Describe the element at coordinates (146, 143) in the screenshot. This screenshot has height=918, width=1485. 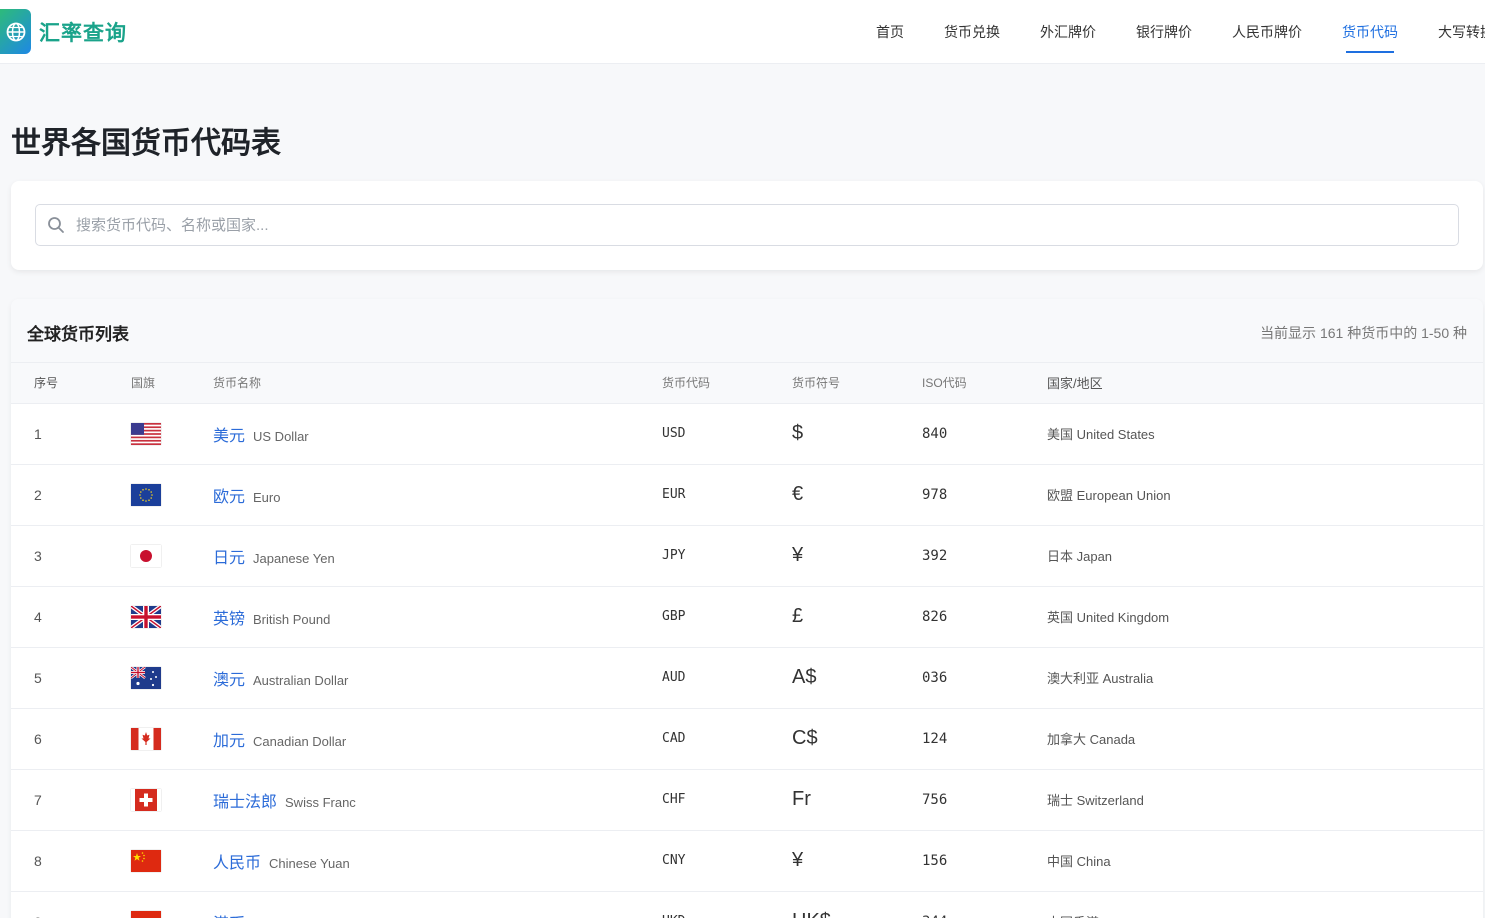
I see `page-title: 世界各国货币代码表` at that location.